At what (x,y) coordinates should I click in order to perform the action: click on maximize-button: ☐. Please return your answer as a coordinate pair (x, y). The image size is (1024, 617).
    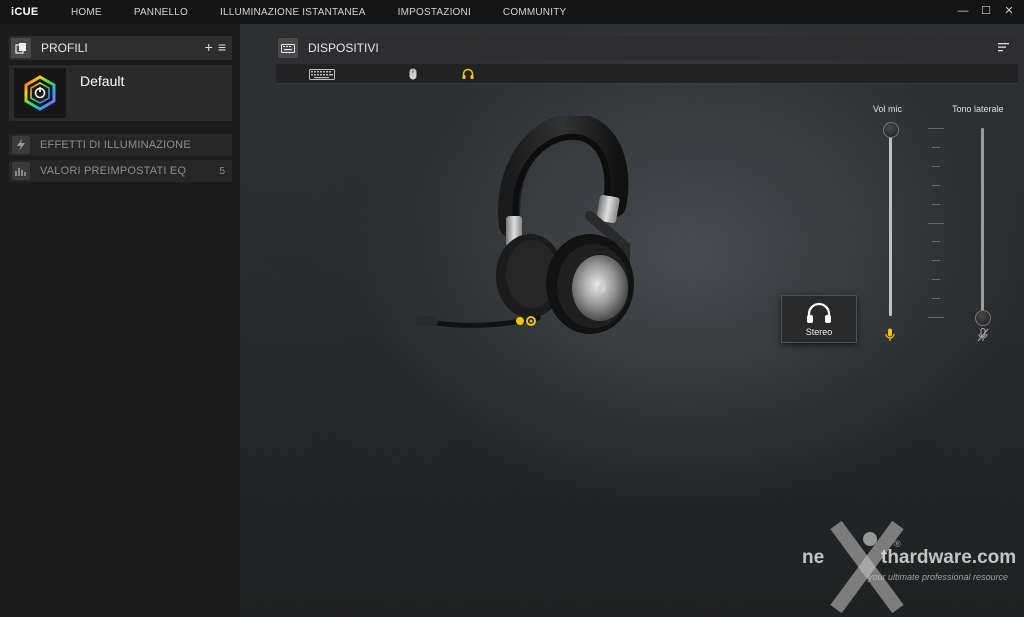
    Looking at the image, I should click on (986, 11).